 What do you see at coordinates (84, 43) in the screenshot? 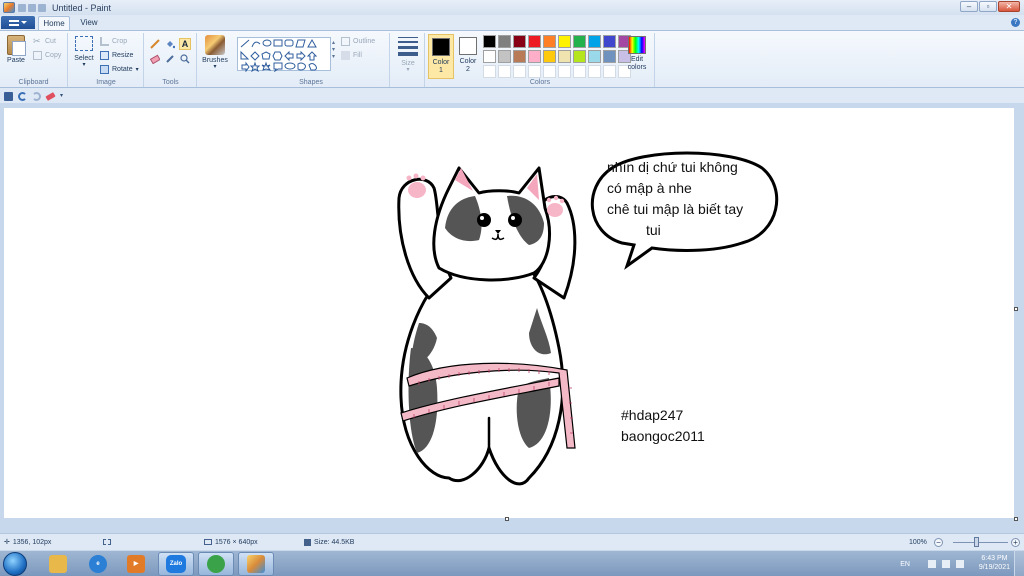
I see `select-icon` at bounding box center [84, 43].